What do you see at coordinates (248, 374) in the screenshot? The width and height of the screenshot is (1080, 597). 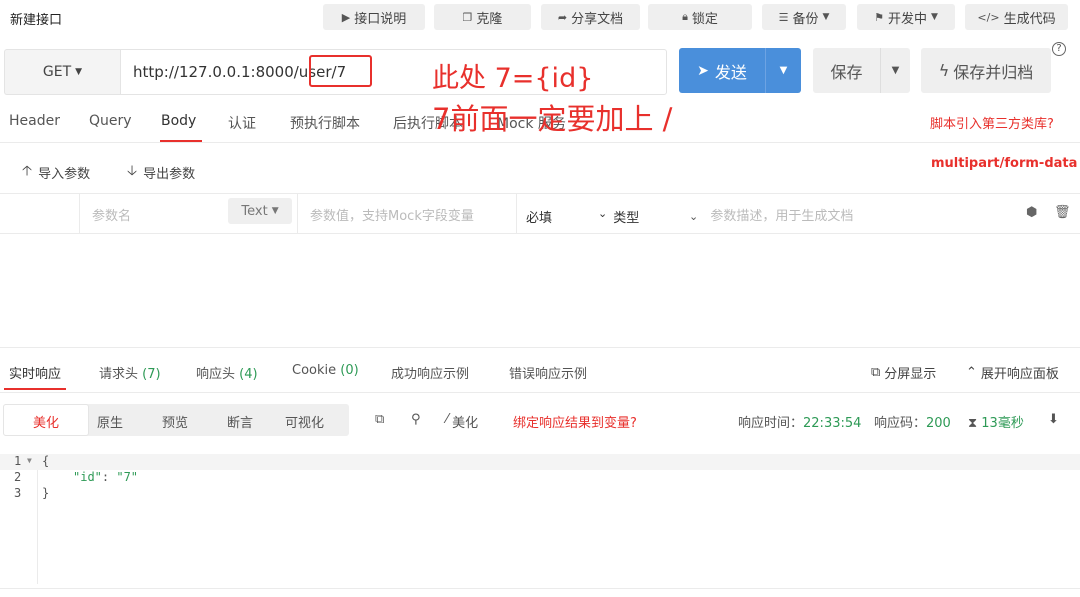 I see `resp-headers-count: (4)` at bounding box center [248, 374].